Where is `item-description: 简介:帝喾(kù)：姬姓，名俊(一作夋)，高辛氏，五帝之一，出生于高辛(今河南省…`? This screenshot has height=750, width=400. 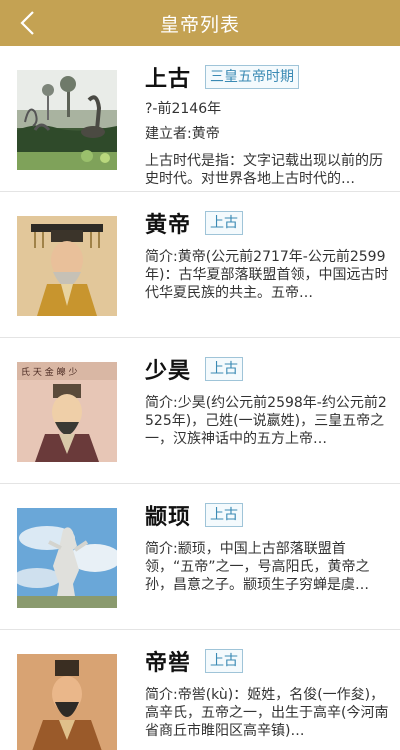
item-description: 简介:帝喾(kù)：姬姓，名俊(一作夋)，高辛氏，五帝之一，出生于高辛(今河南省… is located at coordinates (267, 713).